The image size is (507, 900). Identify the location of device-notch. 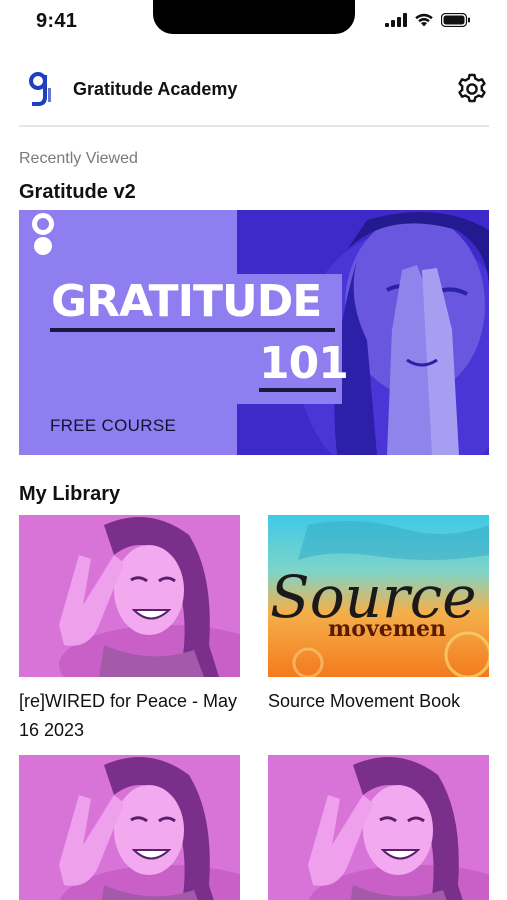
(254, 17).